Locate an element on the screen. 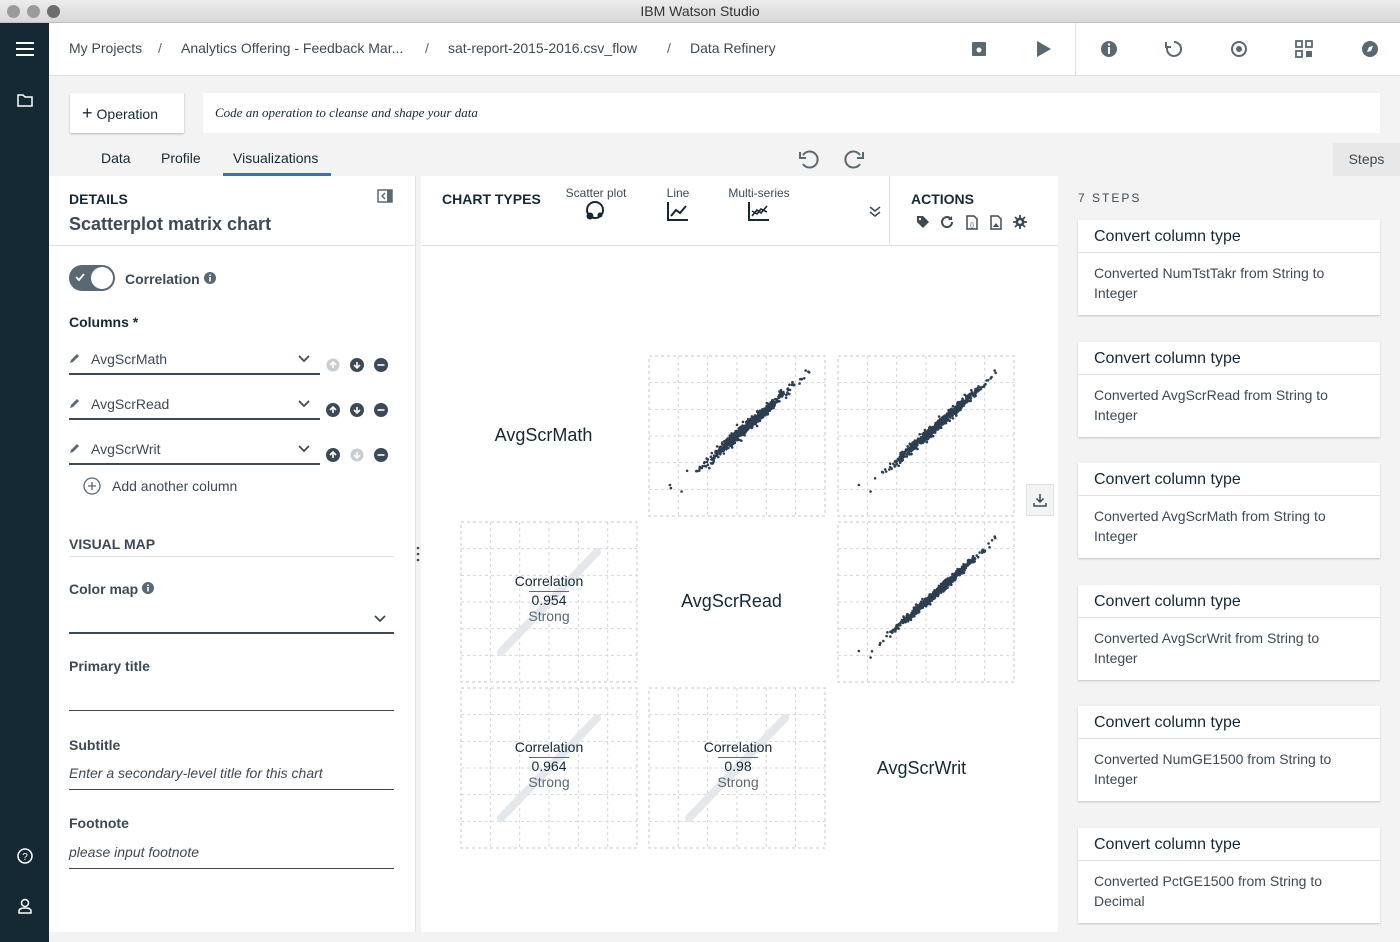 Image resolution: width=1400 pixels, height=942 pixels. refresh-icon is located at coordinates (947, 222).